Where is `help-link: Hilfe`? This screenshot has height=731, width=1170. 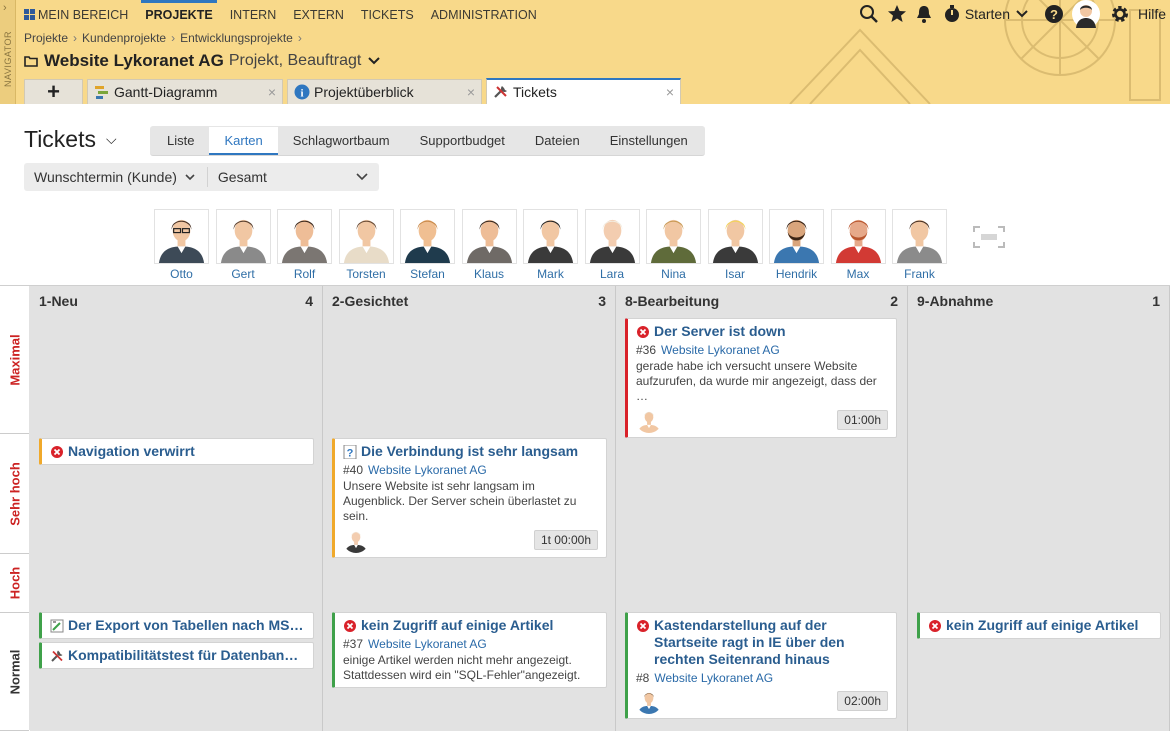 help-link: Hilfe is located at coordinates (1152, 14).